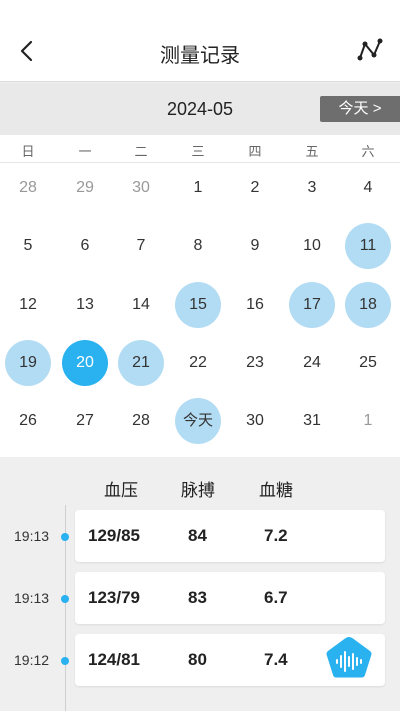 Image resolution: width=400 pixels, height=711 pixels. I want to click on calendar-day: 9, so click(255, 246).